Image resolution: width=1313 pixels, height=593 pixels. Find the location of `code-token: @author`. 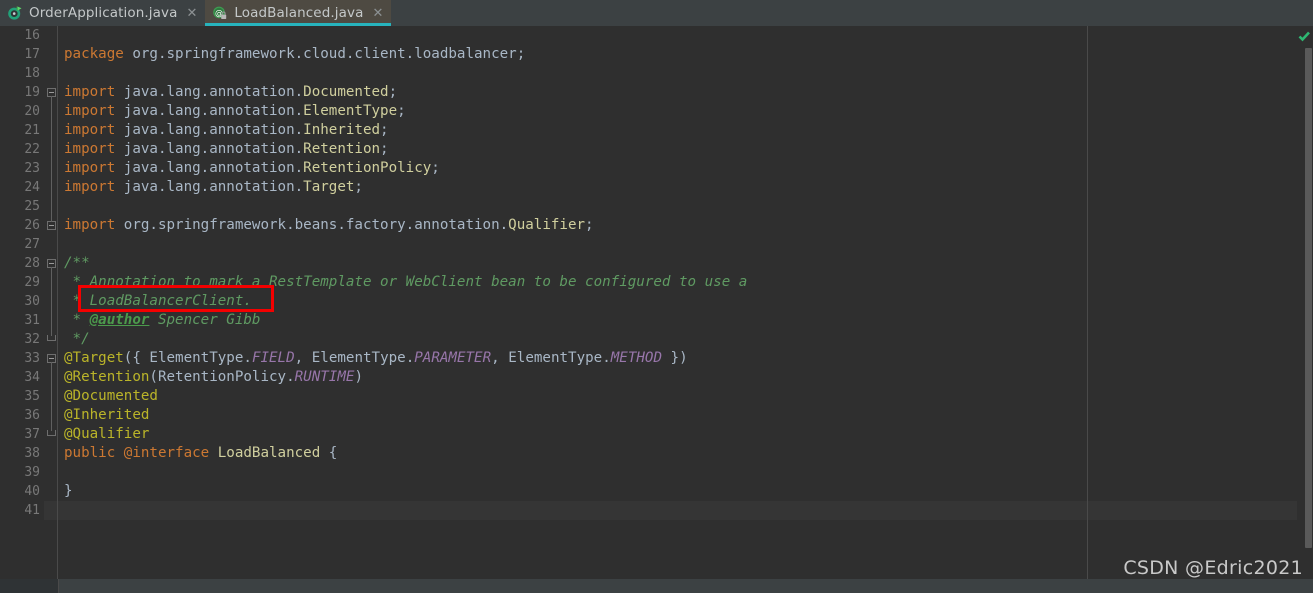

code-token: @author is located at coordinates (119, 320).